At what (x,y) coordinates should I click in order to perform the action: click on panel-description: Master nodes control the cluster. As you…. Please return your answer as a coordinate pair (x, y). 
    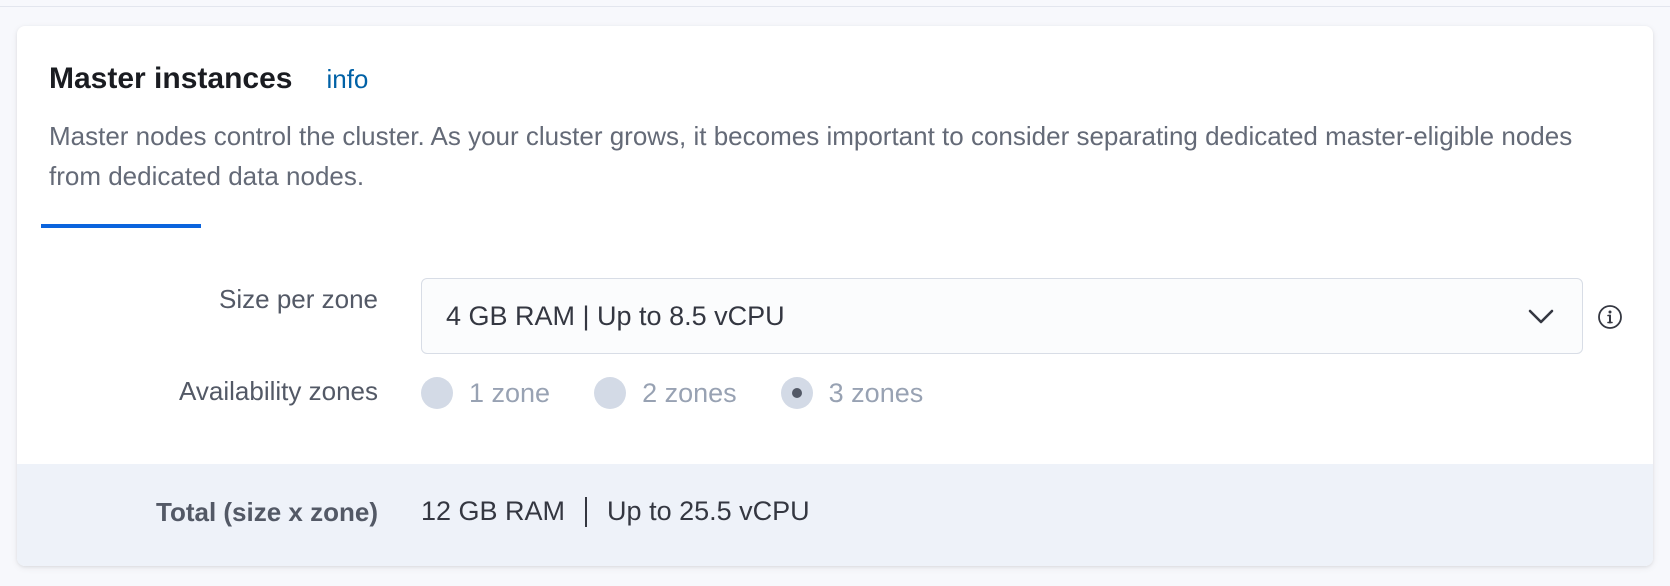
    Looking at the image, I should click on (811, 156).